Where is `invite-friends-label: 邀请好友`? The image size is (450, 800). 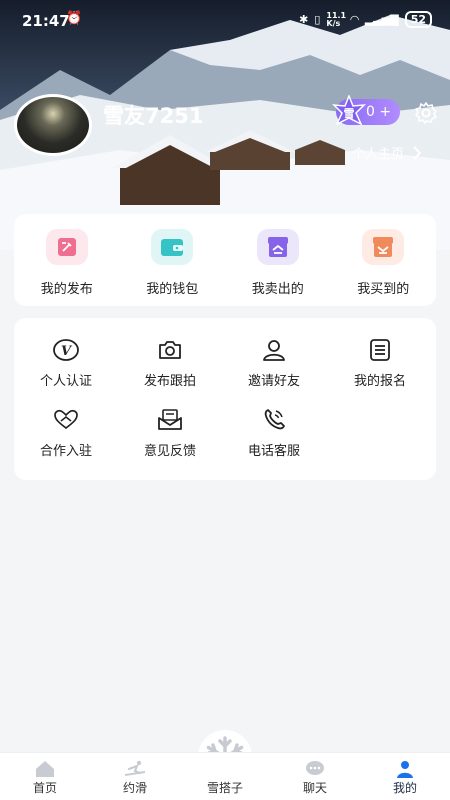 invite-friends-label: 邀请好友 is located at coordinates (273, 381).